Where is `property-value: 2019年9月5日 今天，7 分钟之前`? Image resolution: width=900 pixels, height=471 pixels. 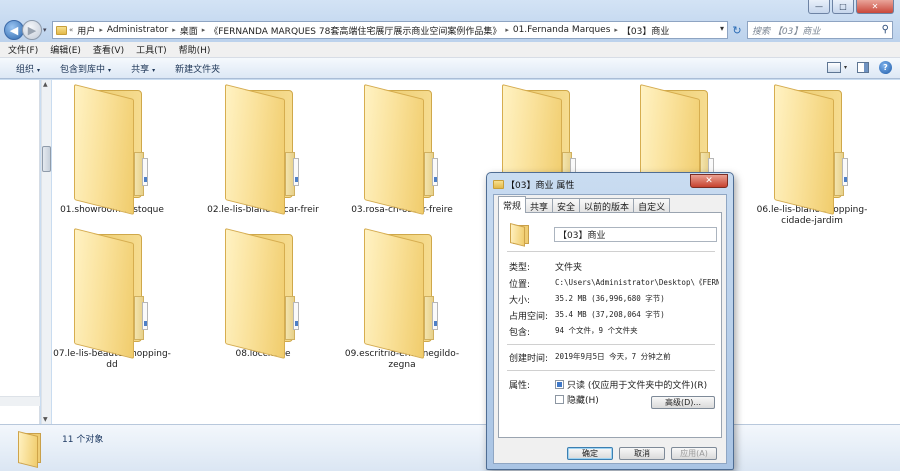
property-value: 2019年9月5日 今天，7 分钟之前 is located at coordinates (613, 356).